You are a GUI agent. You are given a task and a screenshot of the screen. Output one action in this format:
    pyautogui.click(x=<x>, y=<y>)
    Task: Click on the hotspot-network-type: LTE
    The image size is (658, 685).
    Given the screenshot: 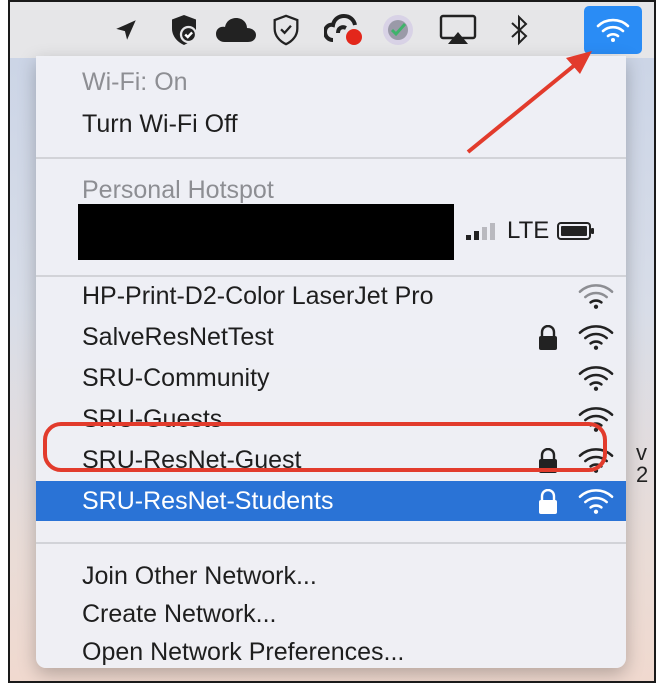 What is the action you would take?
    pyautogui.click(x=528, y=230)
    